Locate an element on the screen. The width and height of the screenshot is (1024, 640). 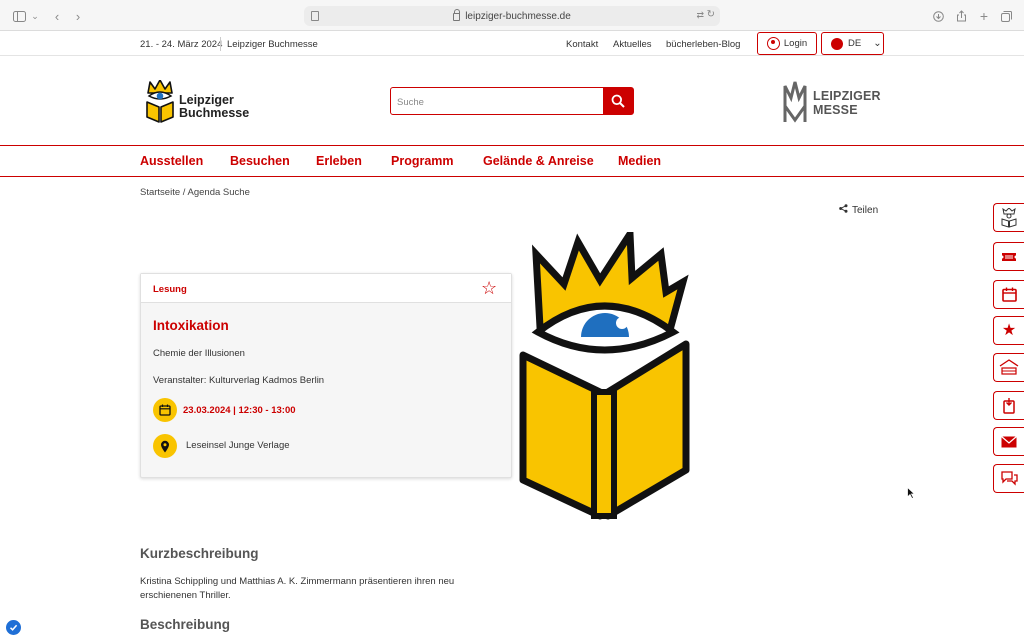
side-link-reading is located at coordinates (1008, 217).